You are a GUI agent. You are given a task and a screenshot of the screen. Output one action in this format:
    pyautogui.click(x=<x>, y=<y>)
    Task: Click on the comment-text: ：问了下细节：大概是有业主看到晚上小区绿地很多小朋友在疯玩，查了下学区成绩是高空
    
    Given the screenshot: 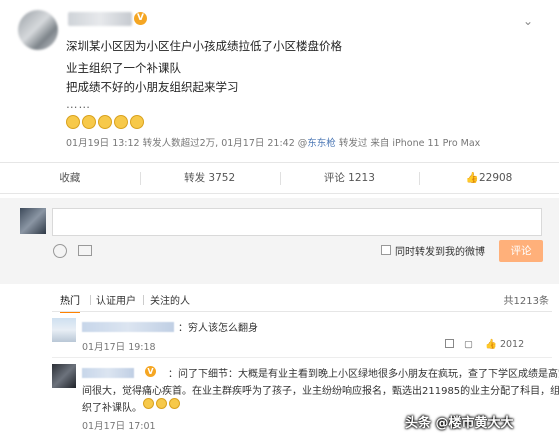 What is the action you would take?
    pyautogui.click(x=363, y=374)
    